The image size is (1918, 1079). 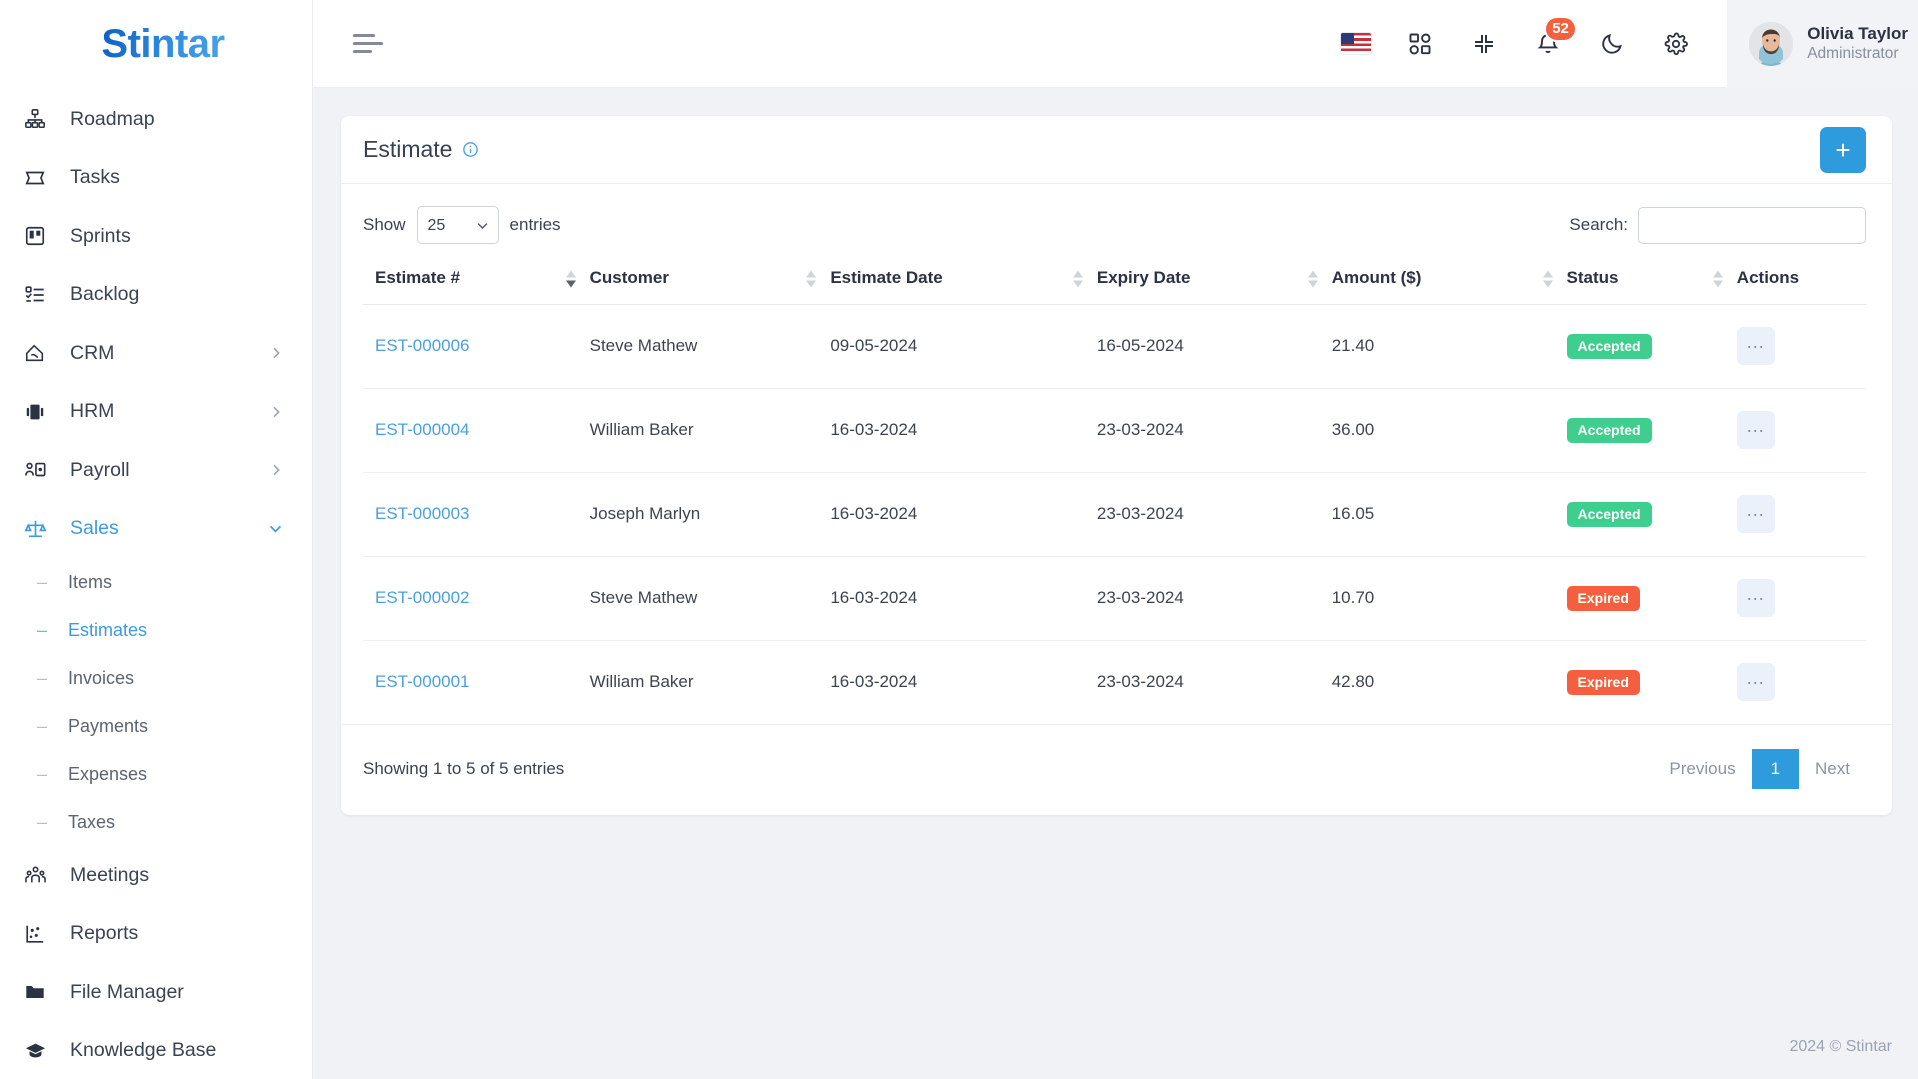 I want to click on info-icon, so click(x=470, y=149).